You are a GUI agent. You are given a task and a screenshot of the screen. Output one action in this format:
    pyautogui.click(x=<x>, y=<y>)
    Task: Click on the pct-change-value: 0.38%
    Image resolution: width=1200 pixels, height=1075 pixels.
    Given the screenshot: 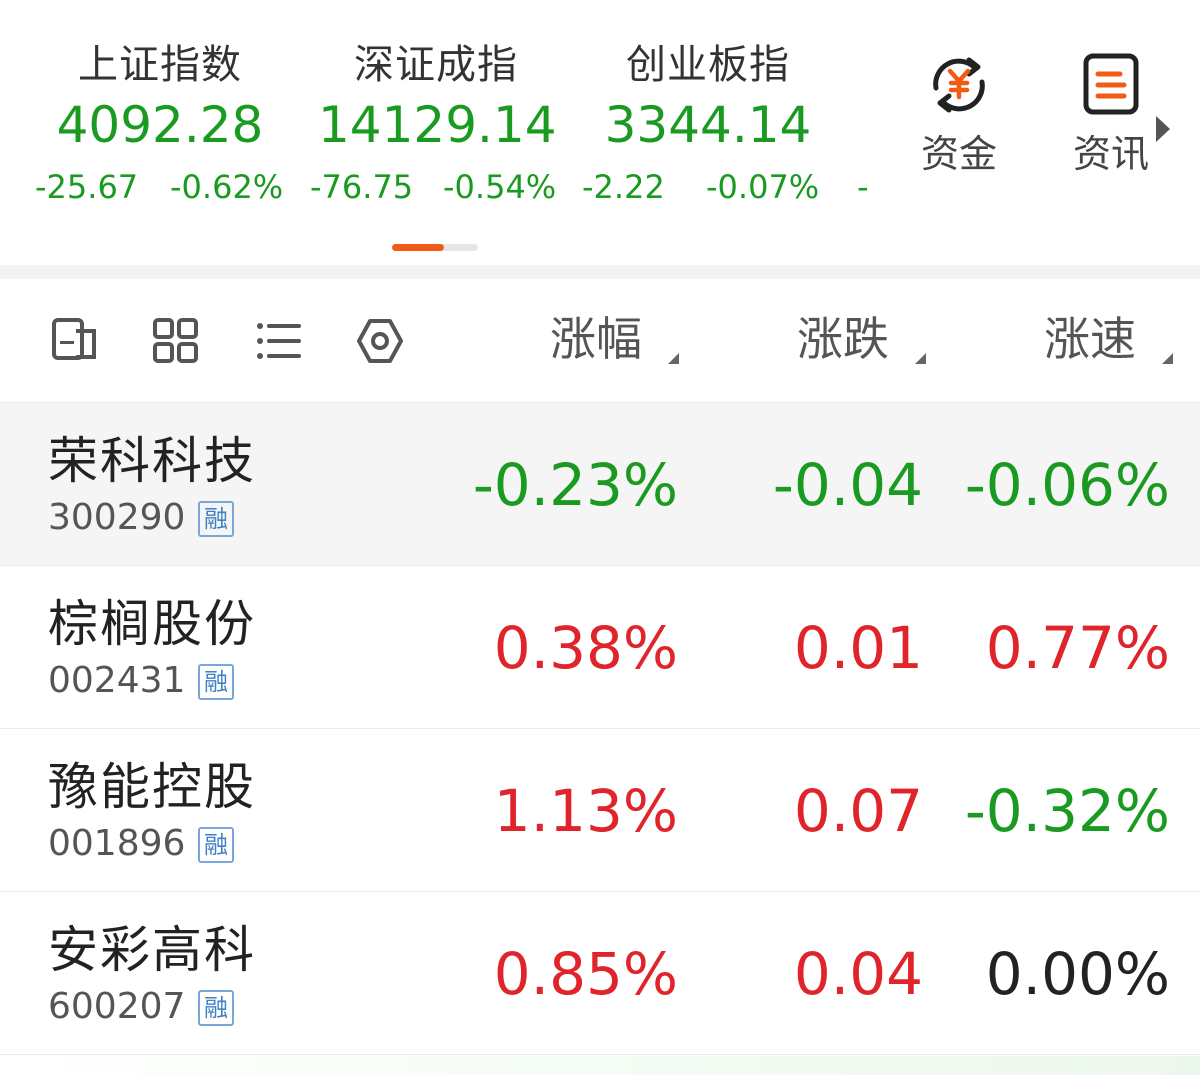 What is the action you would take?
    pyautogui.click(x=585, y=648)
    